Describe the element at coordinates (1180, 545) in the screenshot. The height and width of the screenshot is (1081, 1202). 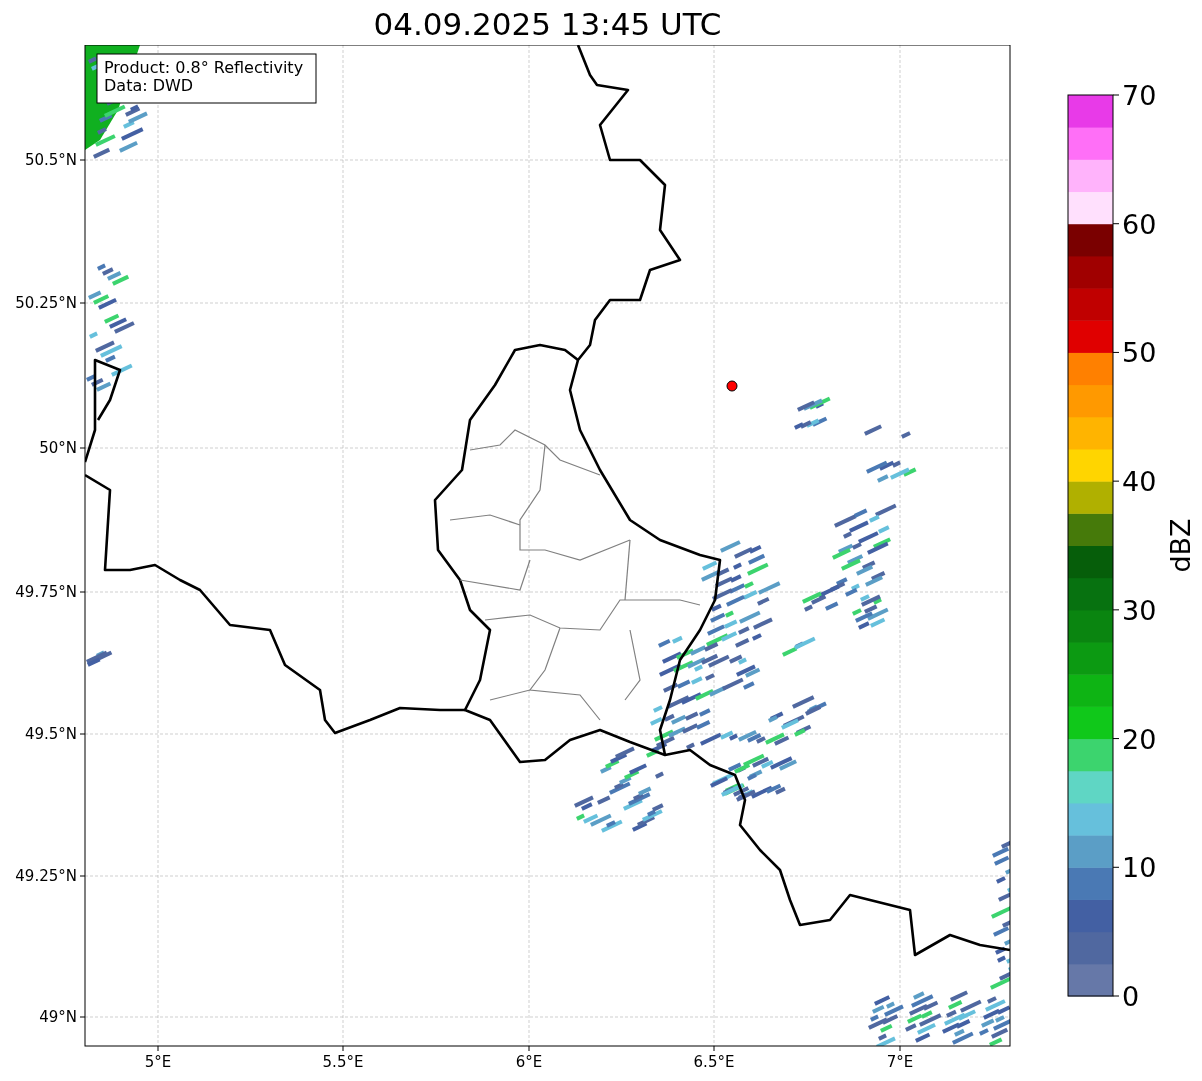
I see `colorbar-label: dBZ` at that location.